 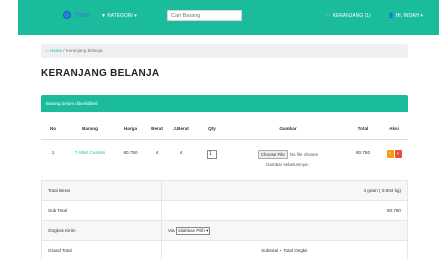 What do you see at coordinates (119, 16) in the screenshot?
I see `nav-kategori: ▼ KATEGORI ▾` at bounding box center [119, 16].